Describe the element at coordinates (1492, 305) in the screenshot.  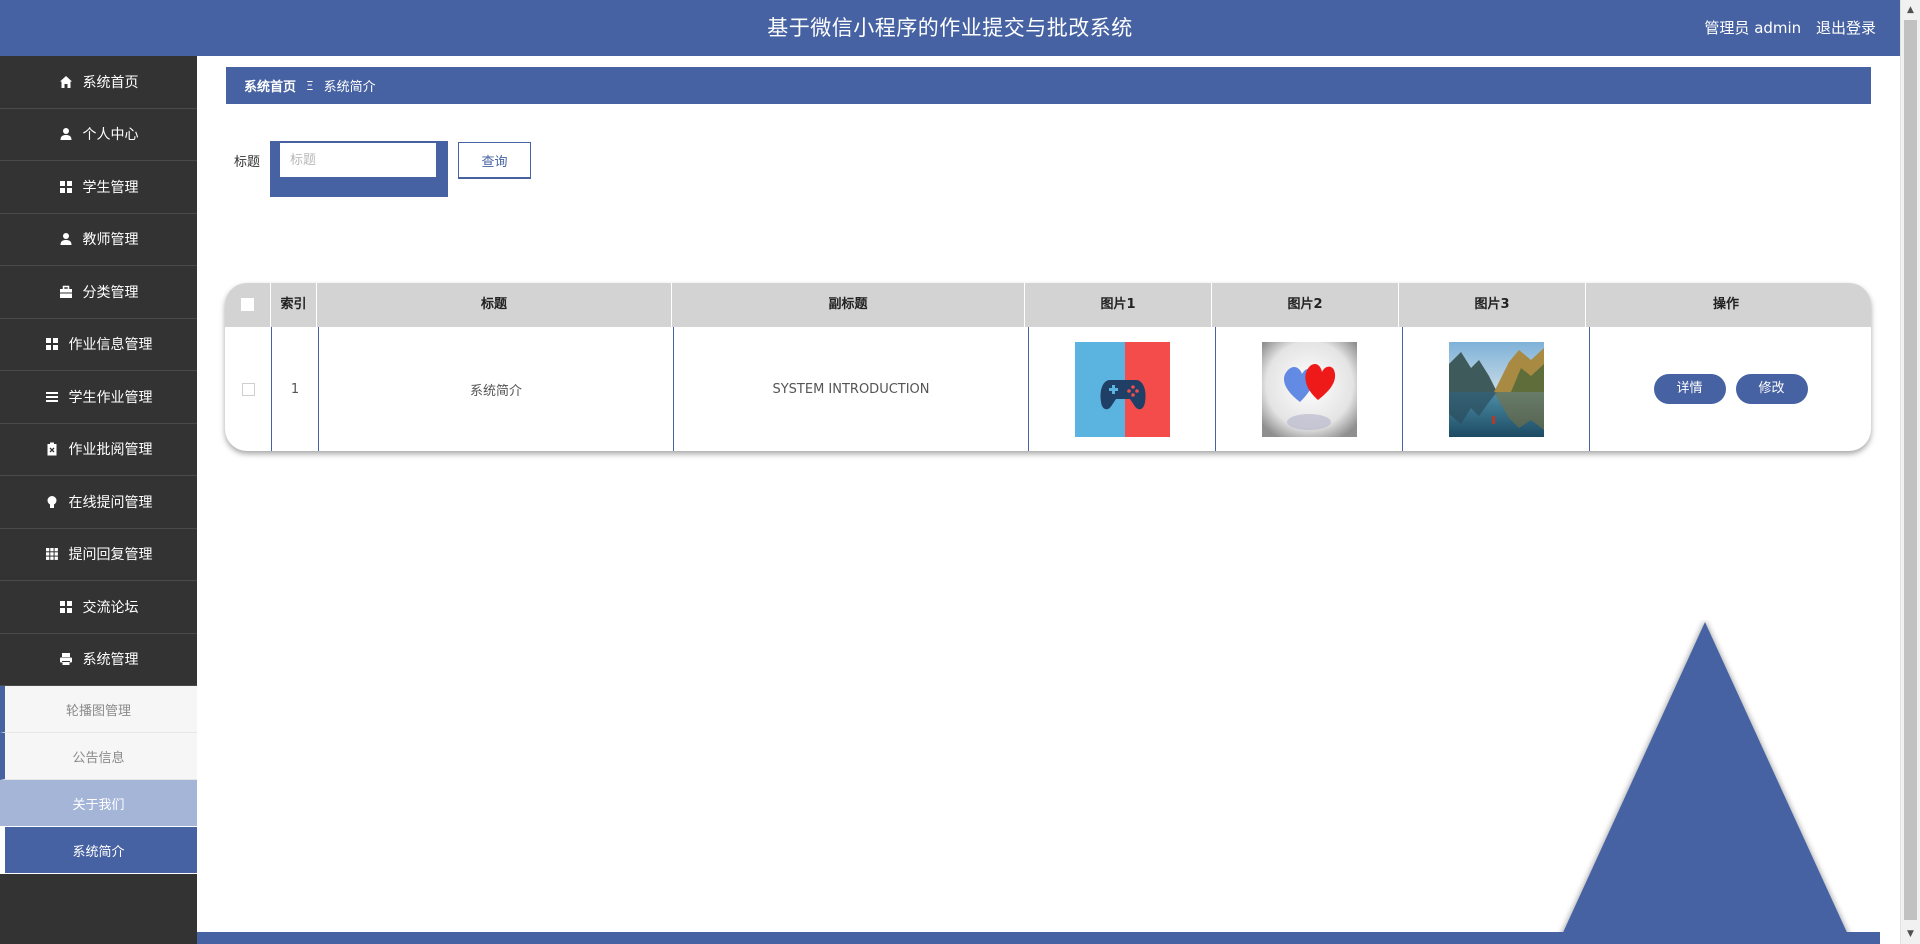
I see `column-header-image3: 图片3` at that location.